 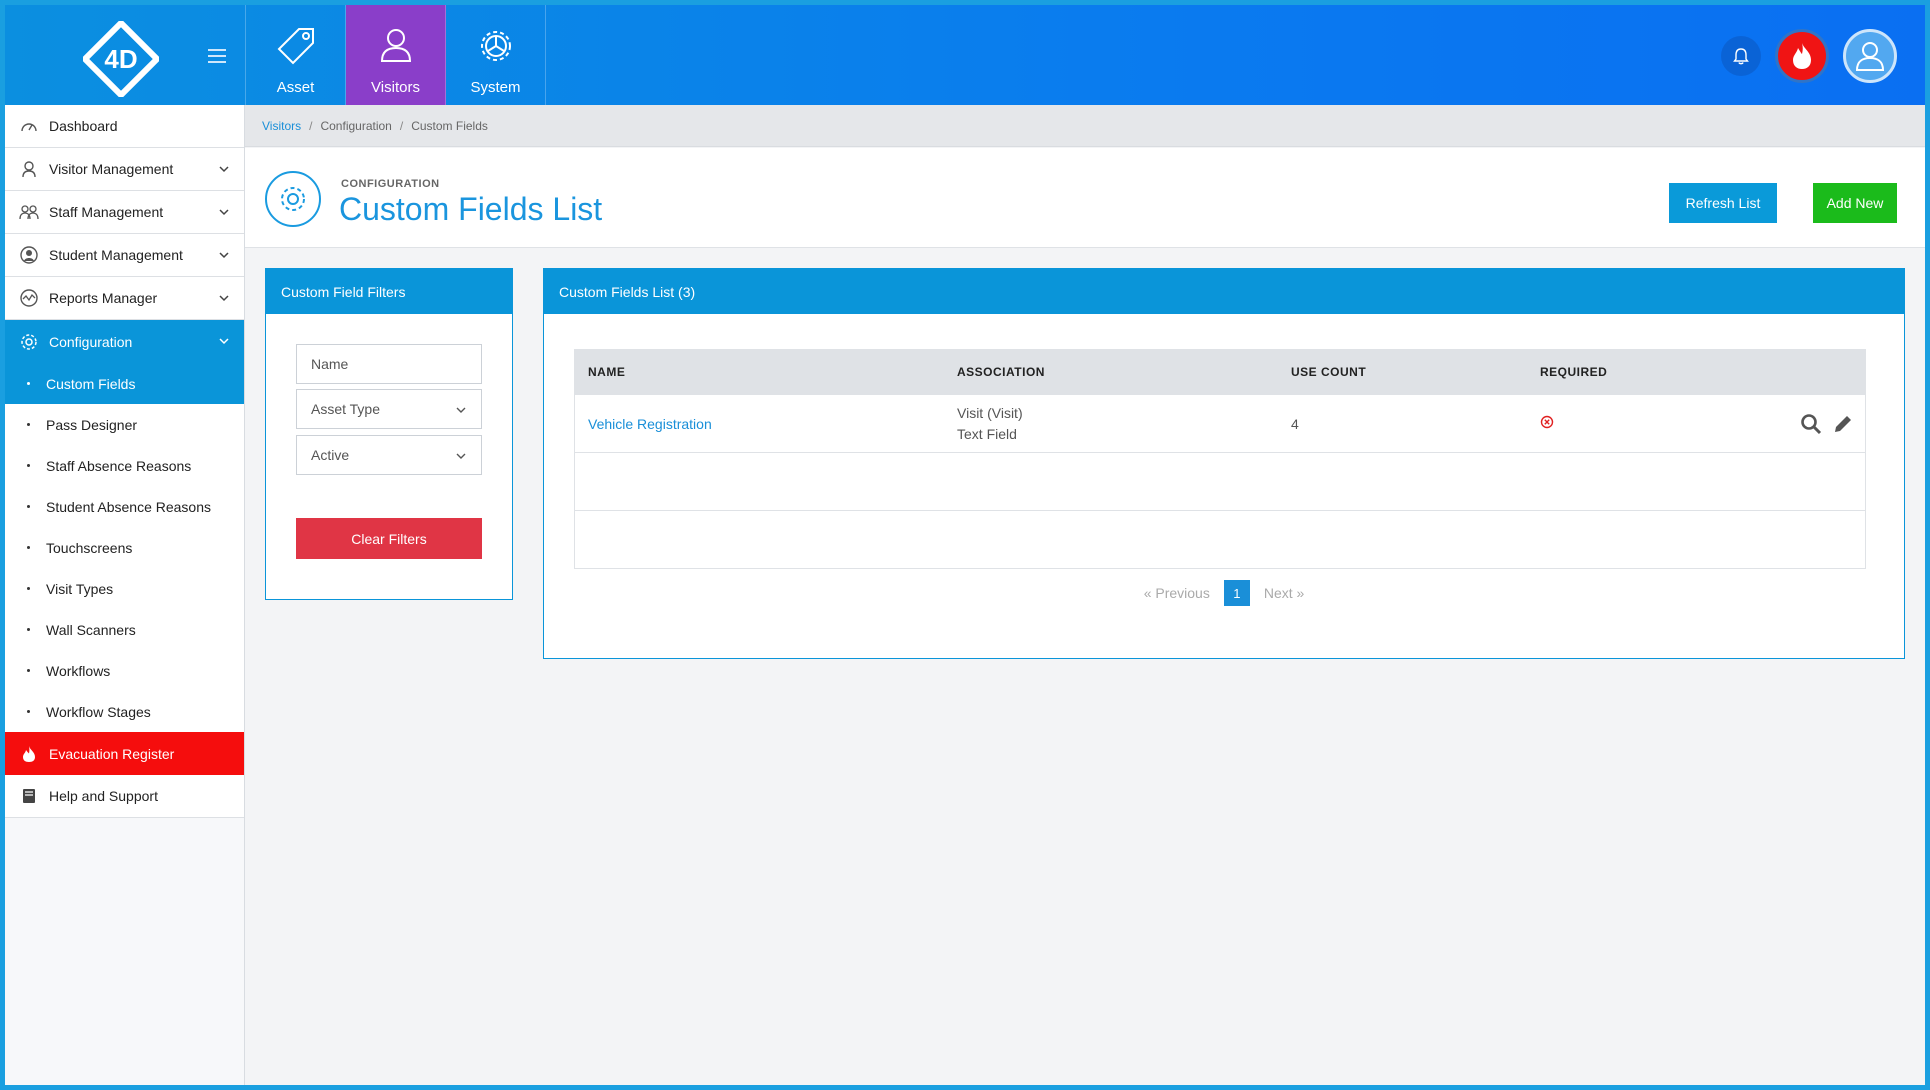 I want to click on name-filter-placeholder: Name, so click(x=330, y=364).